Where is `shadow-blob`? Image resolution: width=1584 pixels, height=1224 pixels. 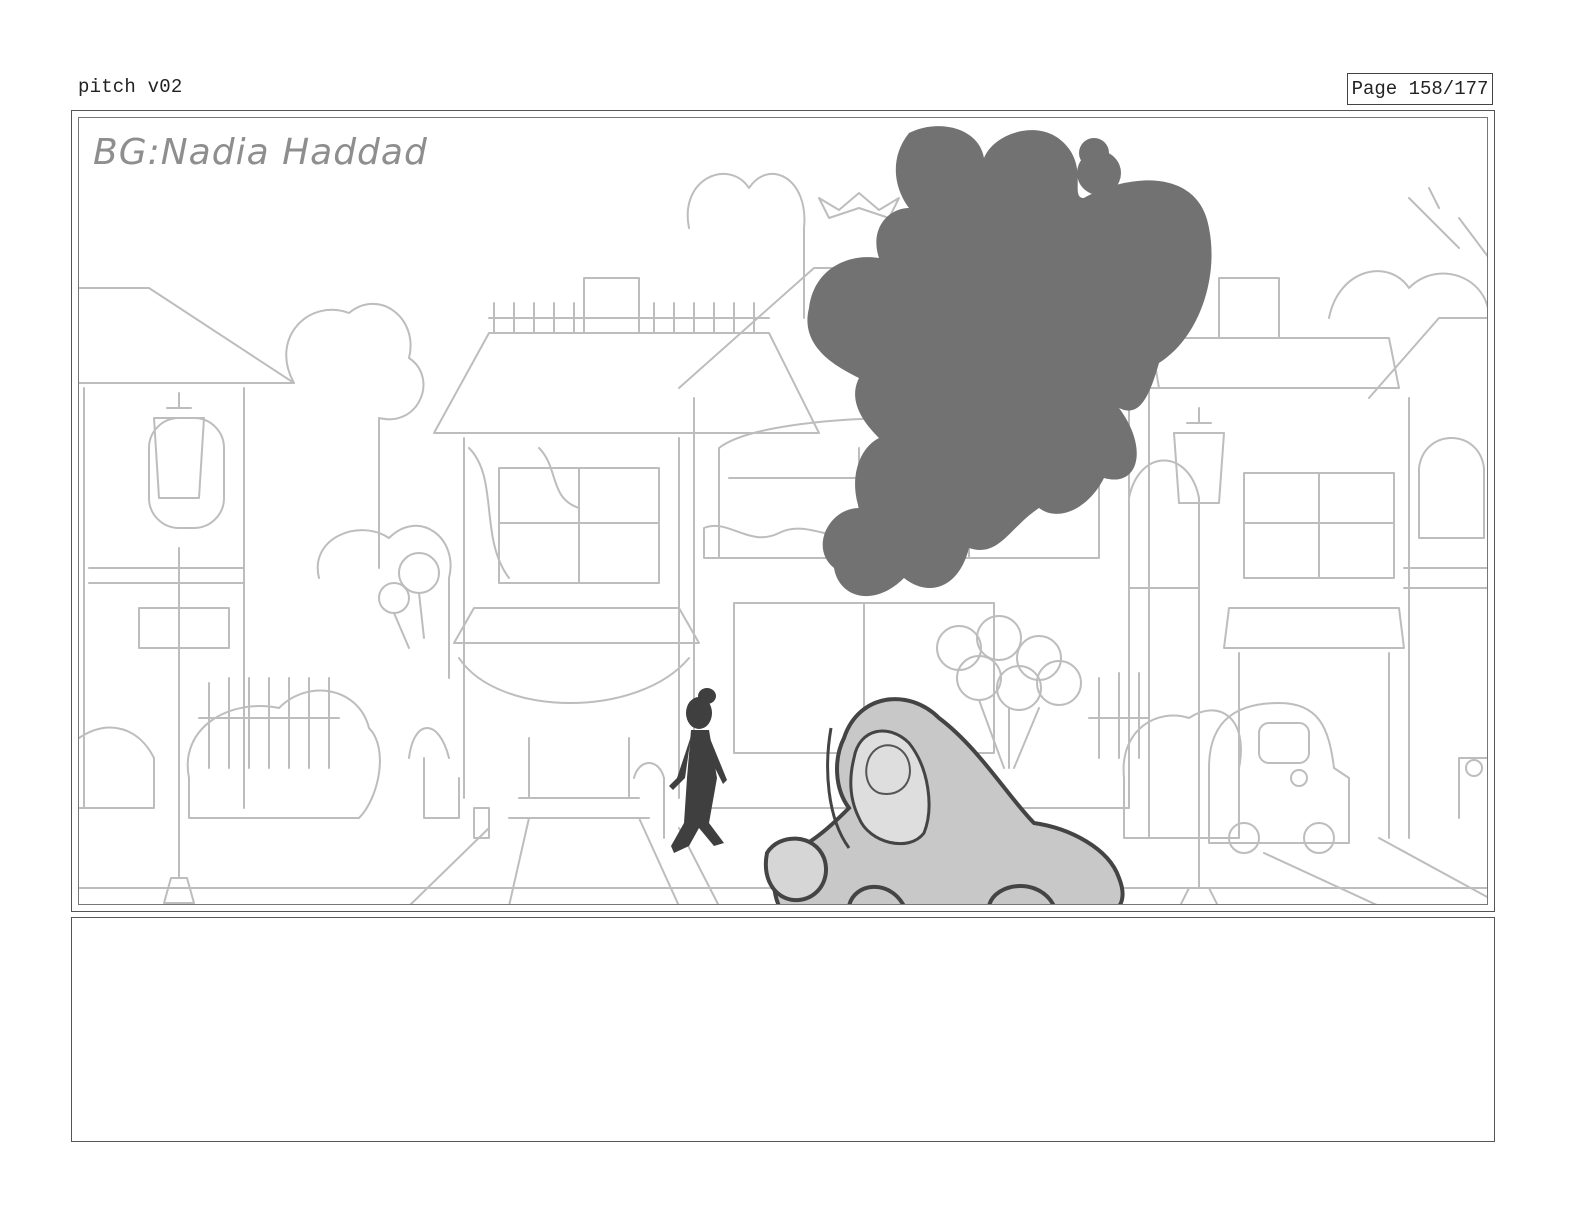 shadow-blob is located at coordinates (1009, 361).